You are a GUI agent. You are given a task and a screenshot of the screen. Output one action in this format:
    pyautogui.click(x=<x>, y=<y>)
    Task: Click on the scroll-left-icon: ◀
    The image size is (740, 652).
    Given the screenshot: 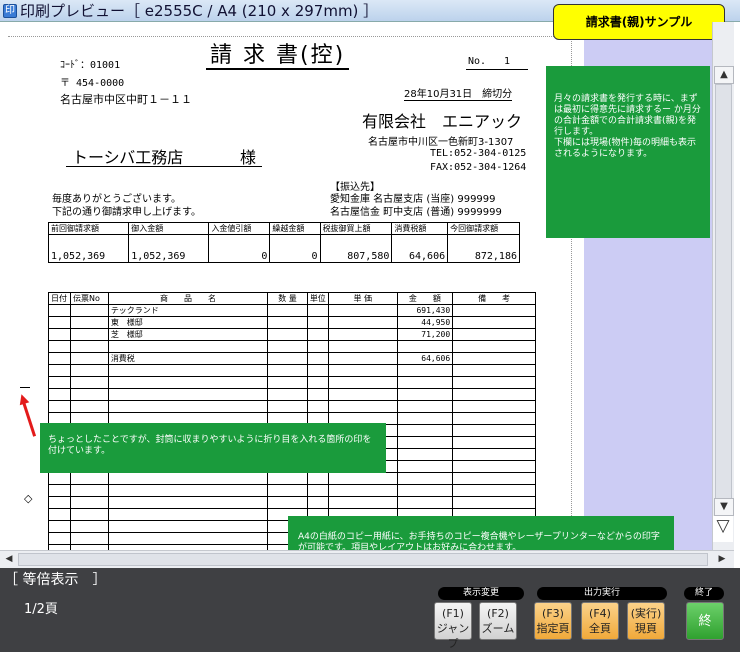 What is the action you would take?
    pyautogui.click(x=9, y=559)
    